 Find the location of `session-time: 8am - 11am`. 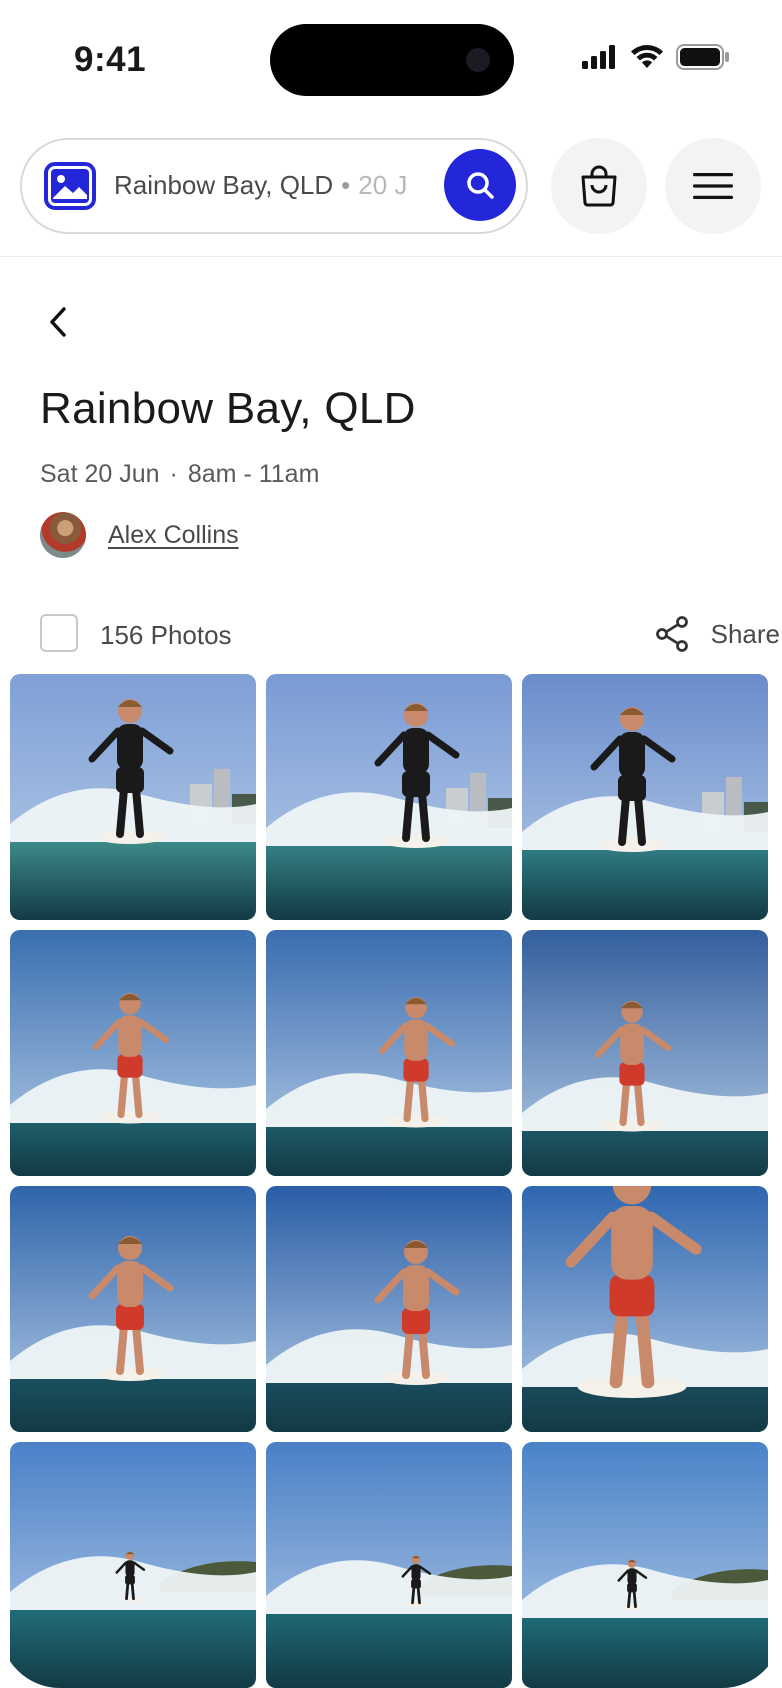

session-time: 8am - 11am is located at coordinates (253, 474).